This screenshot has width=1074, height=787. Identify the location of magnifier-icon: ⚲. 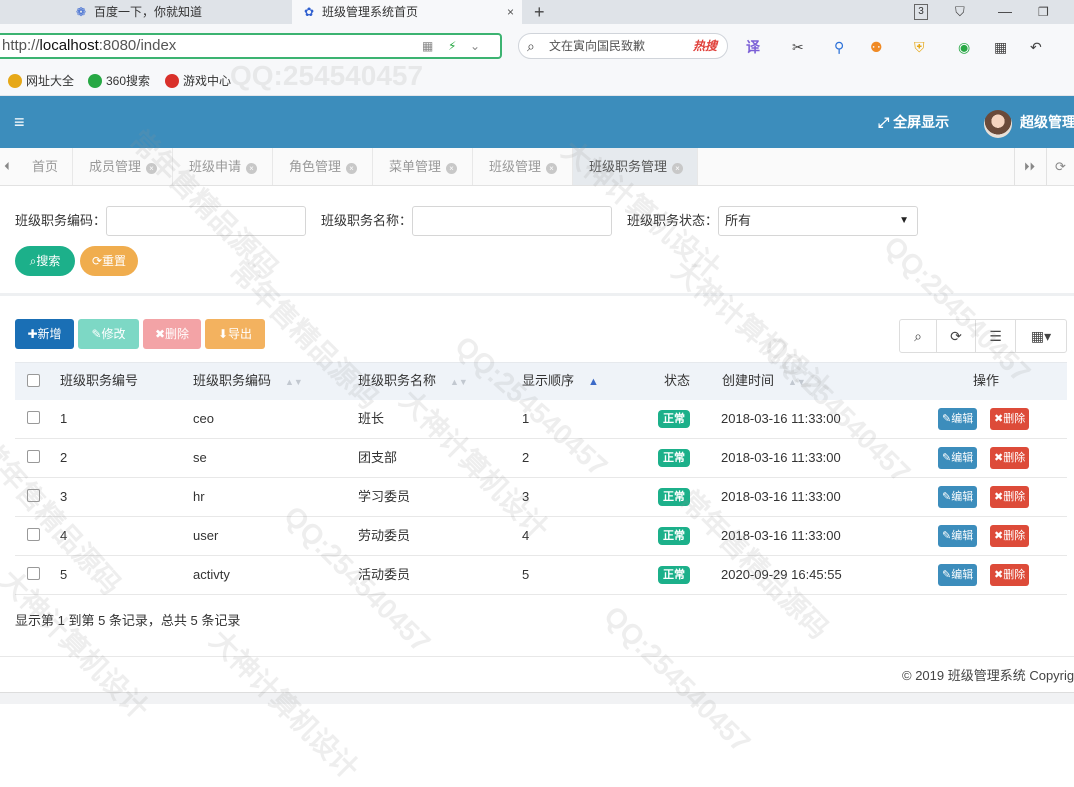
(839, 47).